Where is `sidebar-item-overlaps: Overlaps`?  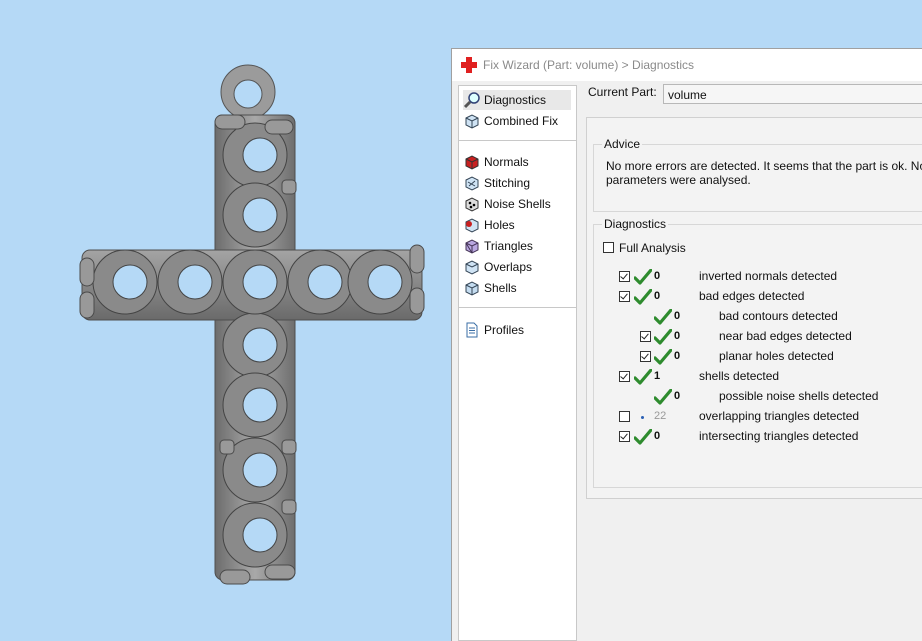
sidebar-item-overlaps: Overlaps is located at coordinates (497, 267).